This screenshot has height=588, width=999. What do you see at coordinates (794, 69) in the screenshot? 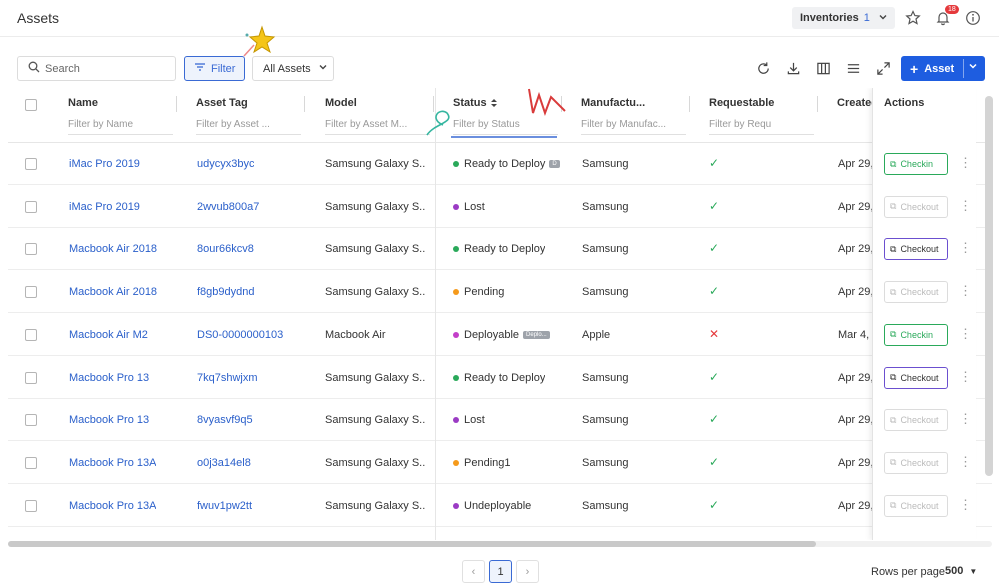
I see `download-icon` at bounding box center [794, 69].